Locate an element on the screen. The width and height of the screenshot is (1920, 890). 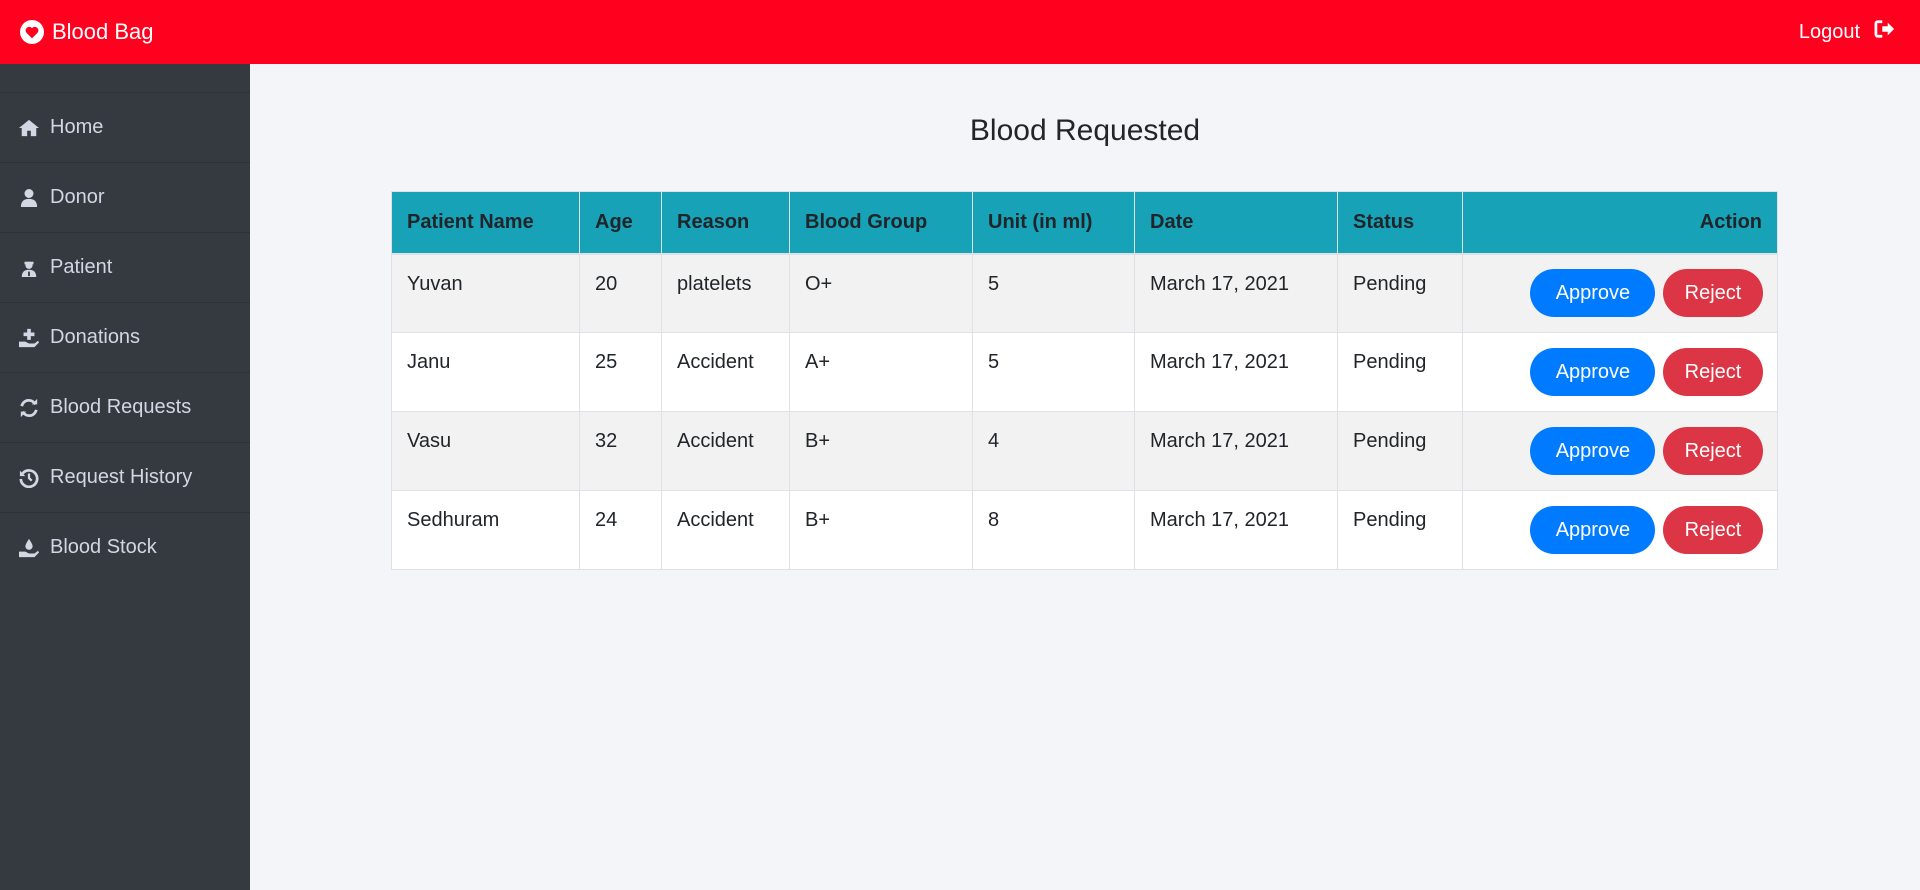
sidebar-item-home: Home is located at coordinates (125, 127).